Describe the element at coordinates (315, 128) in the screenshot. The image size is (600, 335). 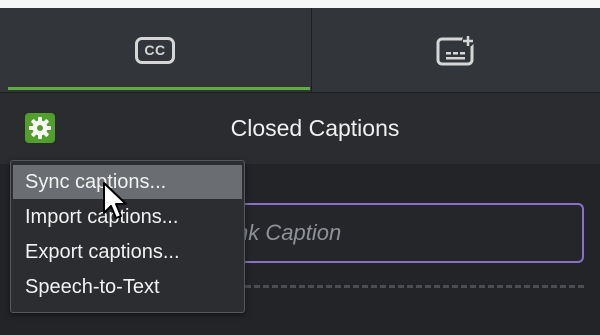
I see `panel-title: Closed Captions` at that location.